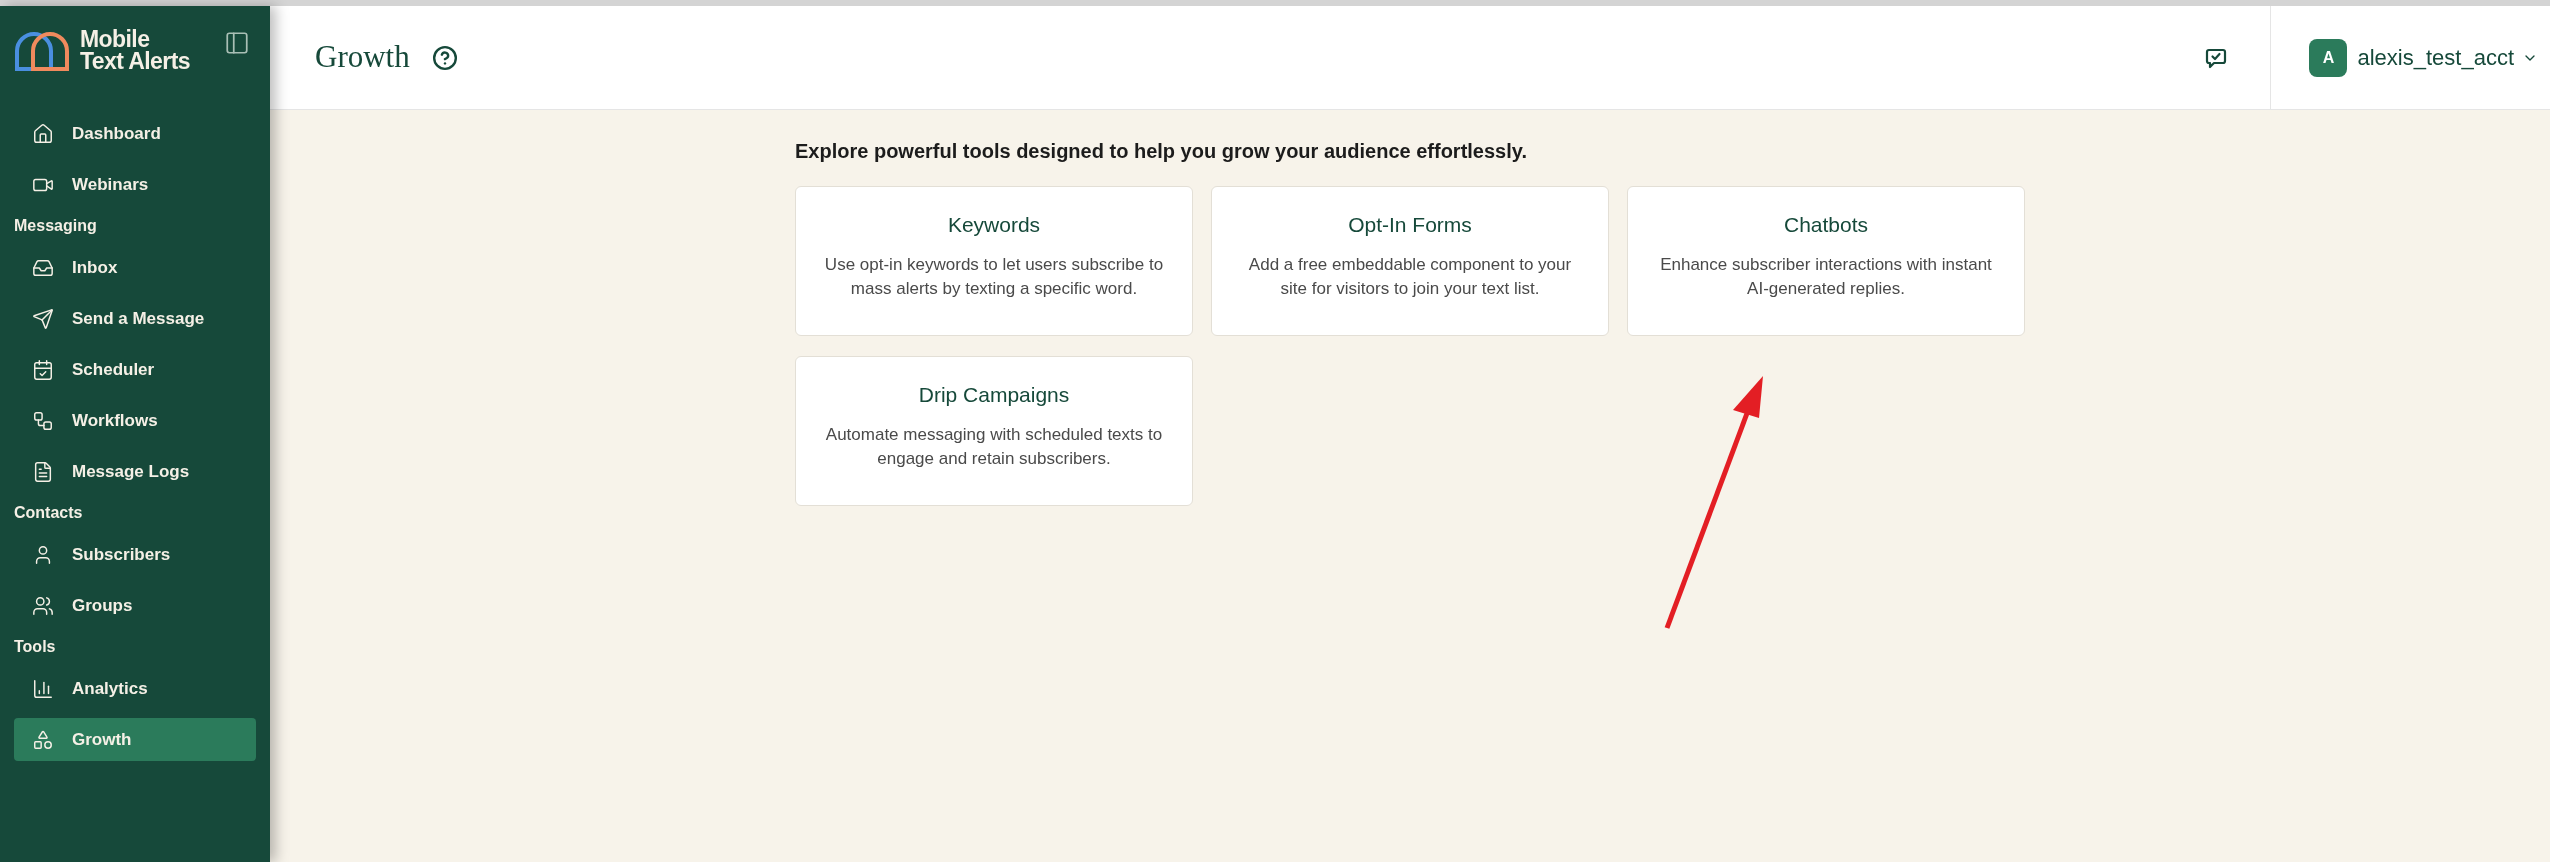  Describe the element at coordinates (994, 395) in the screenshot. I see `card-title: Drip Campaigns` at that location.